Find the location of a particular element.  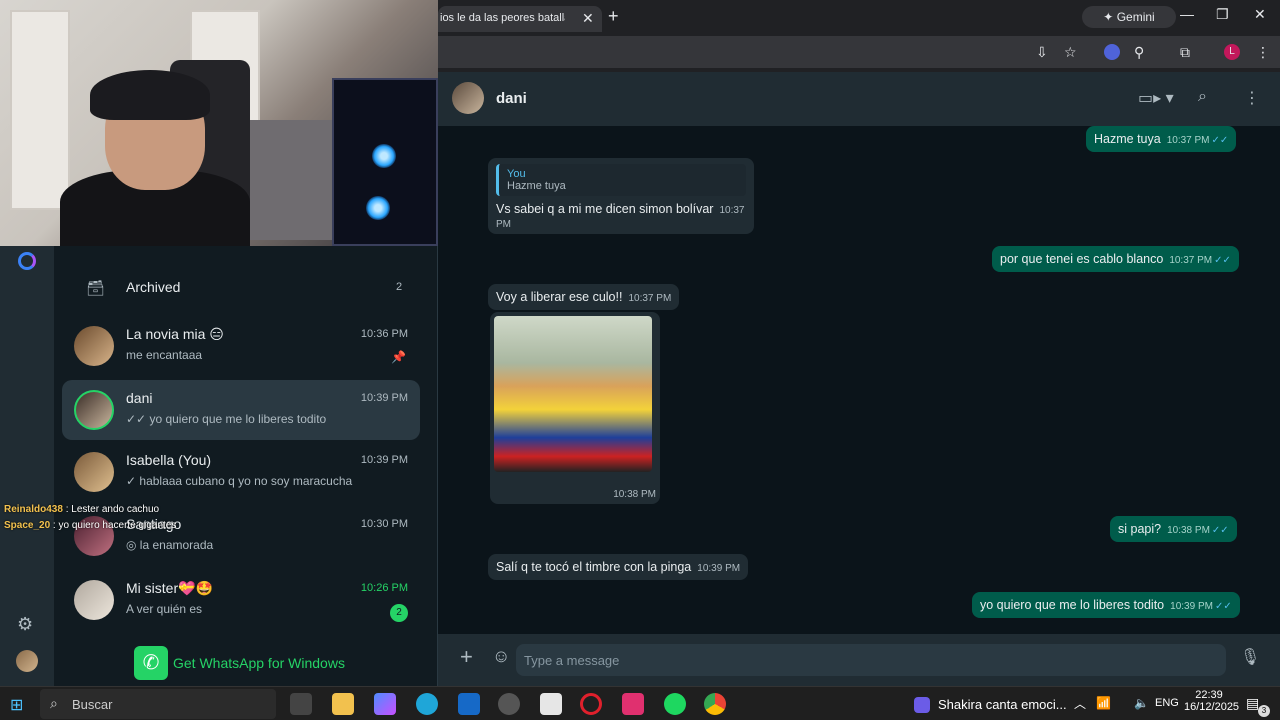

nav-rail: ⚙ is located at coordinates (27, 466).